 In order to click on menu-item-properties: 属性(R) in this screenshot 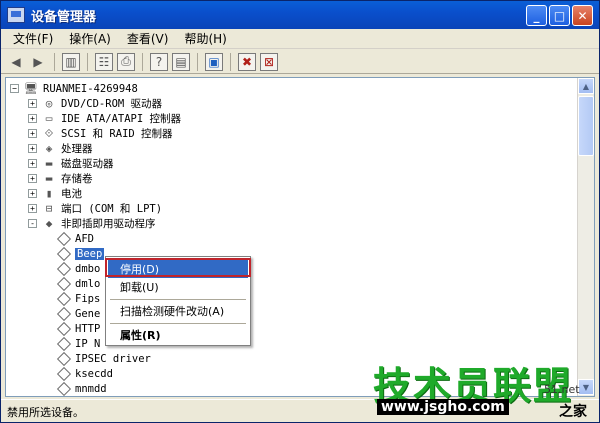, I will do `click(178, 335)`.